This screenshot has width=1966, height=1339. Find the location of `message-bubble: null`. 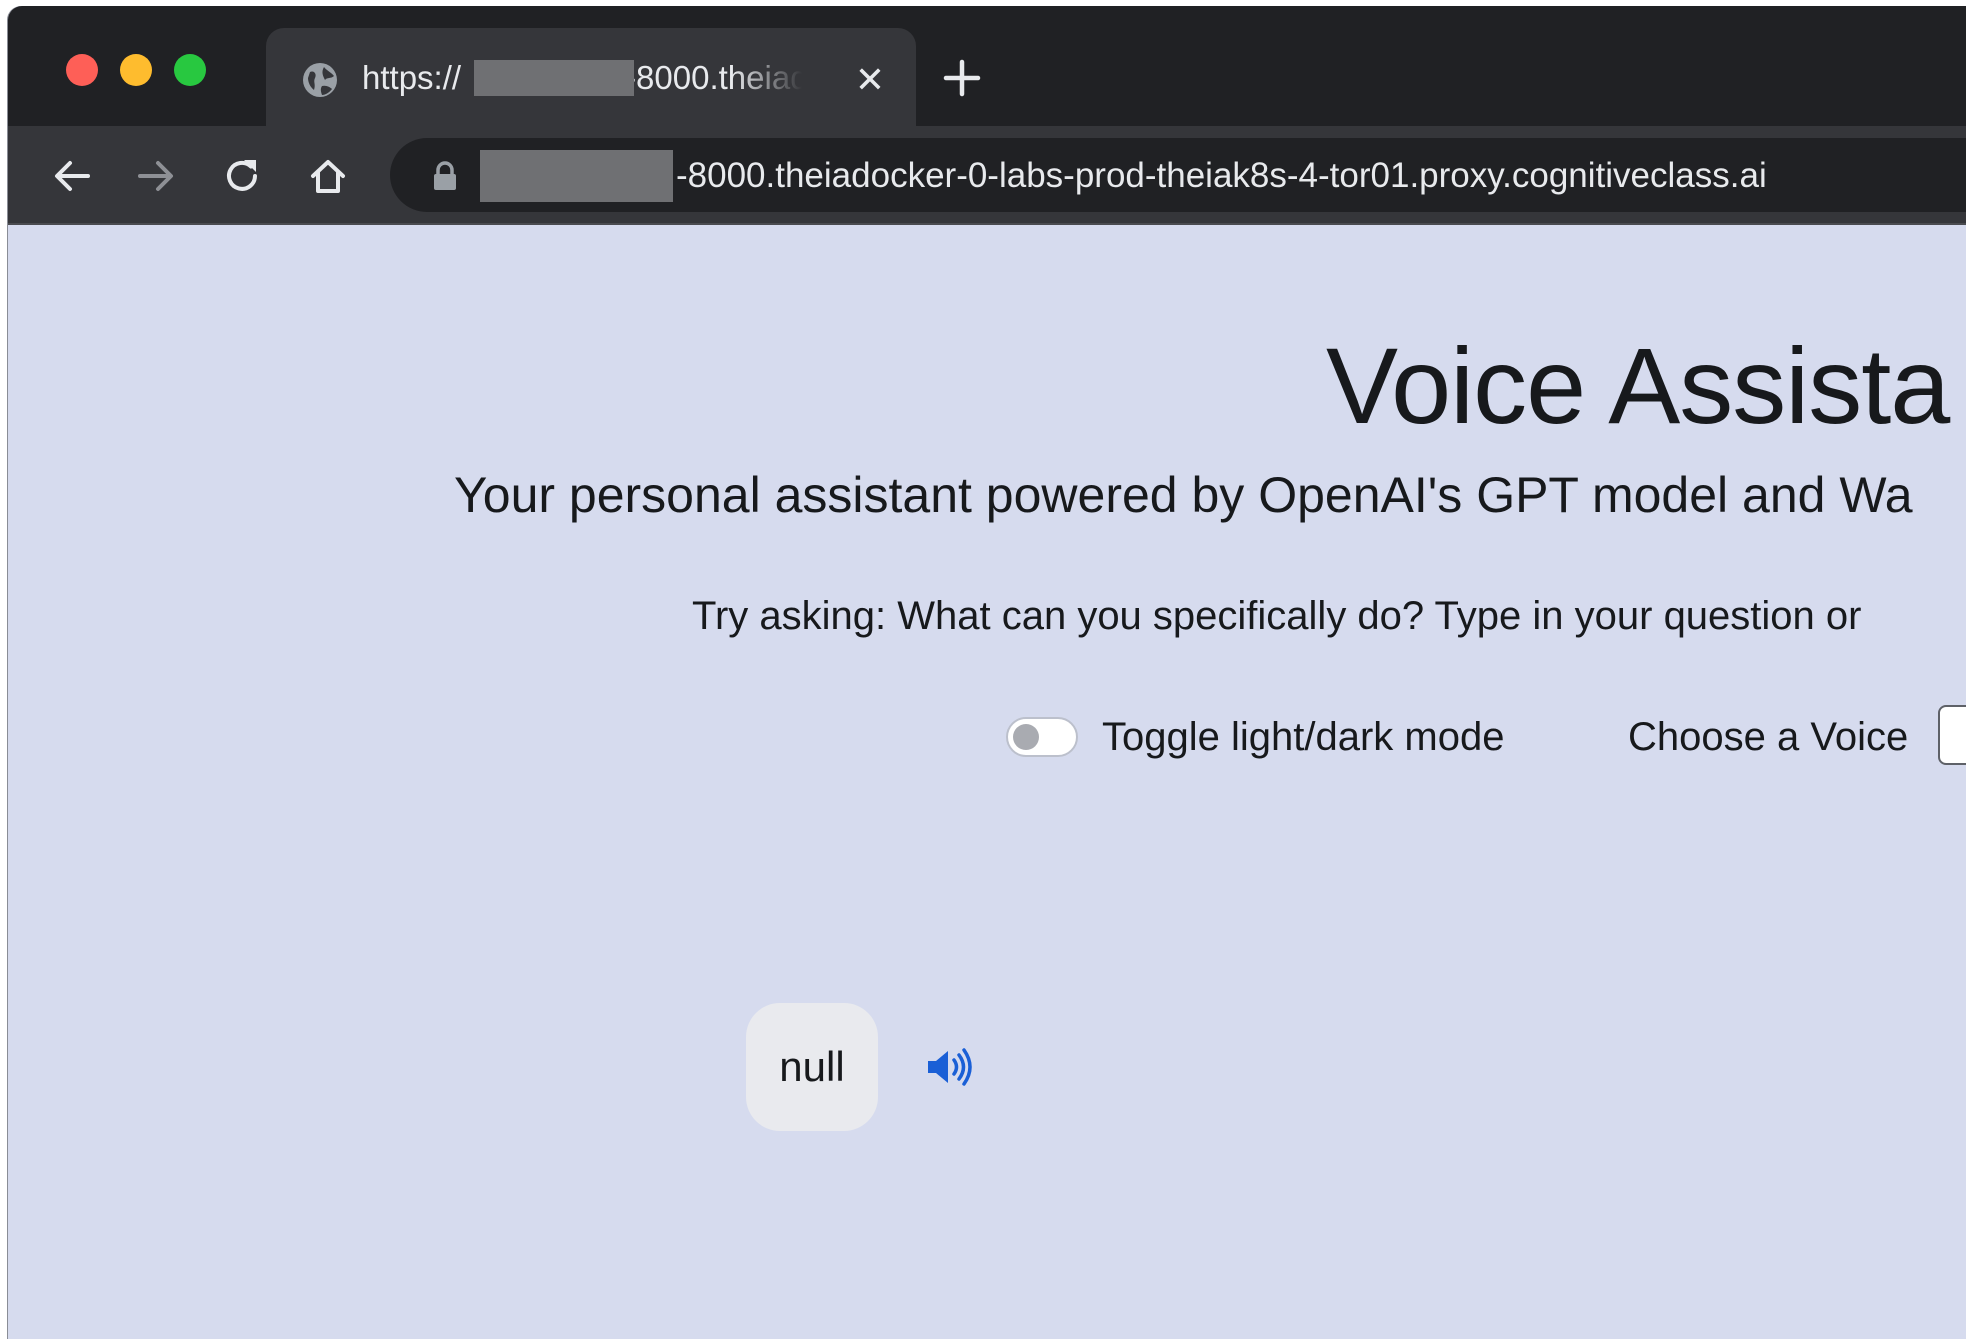

message-bubble: null is located at coordinates (812, 1067).